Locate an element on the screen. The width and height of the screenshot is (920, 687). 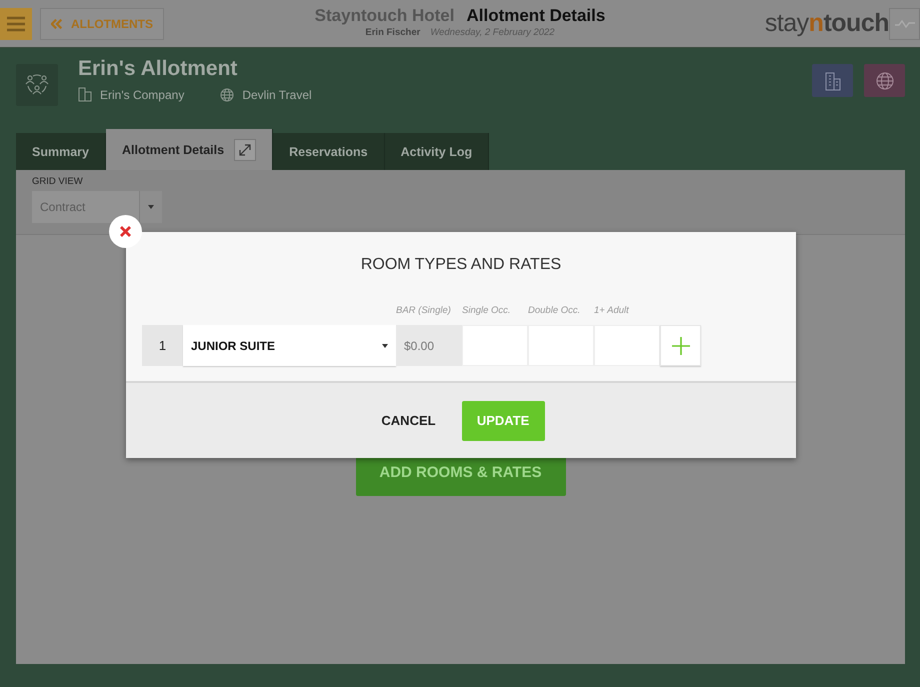
company-button is located at coordinates (832, 80).